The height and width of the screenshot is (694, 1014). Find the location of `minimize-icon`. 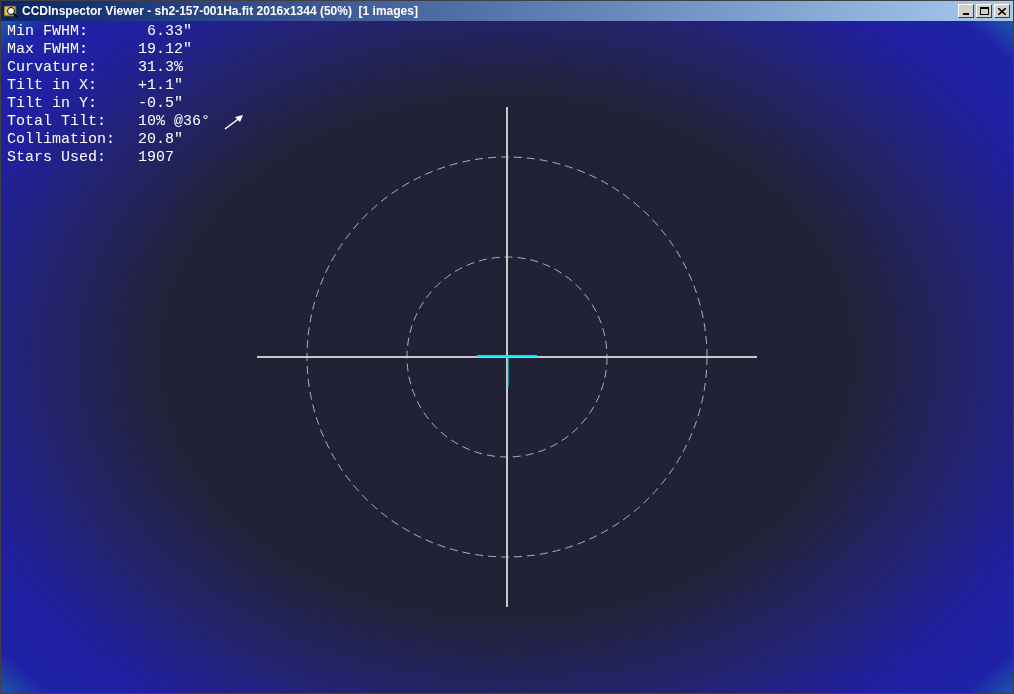

minimize-icon is located at coordinates (966, 14).